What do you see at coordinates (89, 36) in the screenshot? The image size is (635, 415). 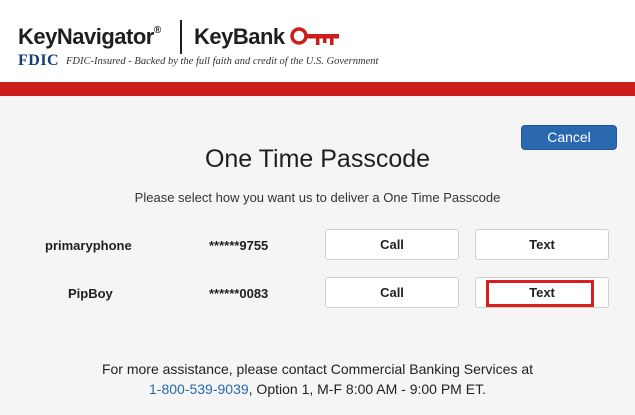 I see `keynavigator-logo: KeyNavigator®` at bounding box center [89, 36].